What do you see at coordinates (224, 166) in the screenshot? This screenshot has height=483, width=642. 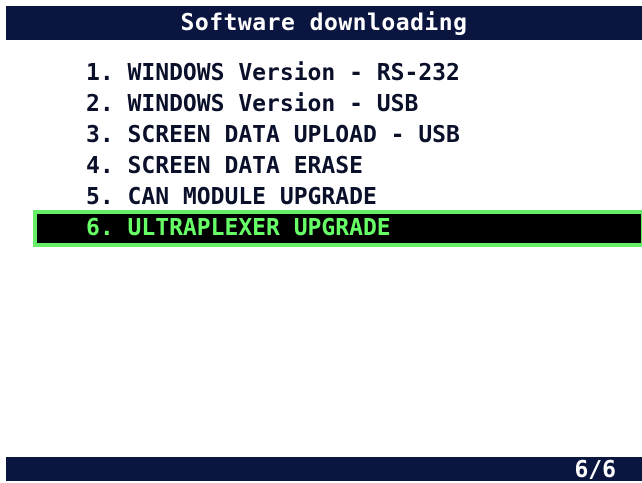 I see `menu-item-label: 4. SCREEN DATA ERASE` at bounding box center [224, 166].